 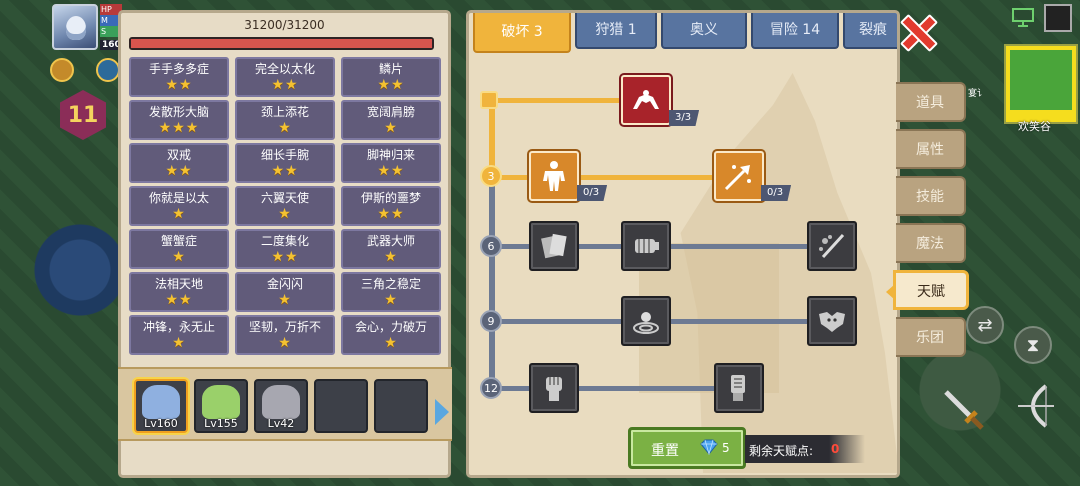 I want to click on perk-card: 法相天地 ★★, so click(x=179, y=292).